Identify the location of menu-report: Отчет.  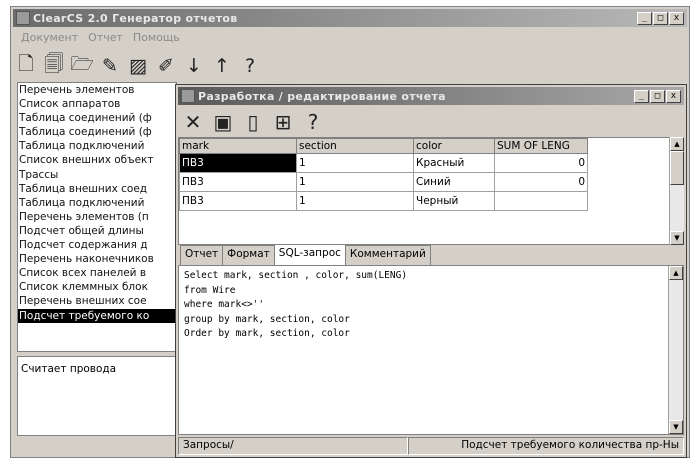
(105, 37).